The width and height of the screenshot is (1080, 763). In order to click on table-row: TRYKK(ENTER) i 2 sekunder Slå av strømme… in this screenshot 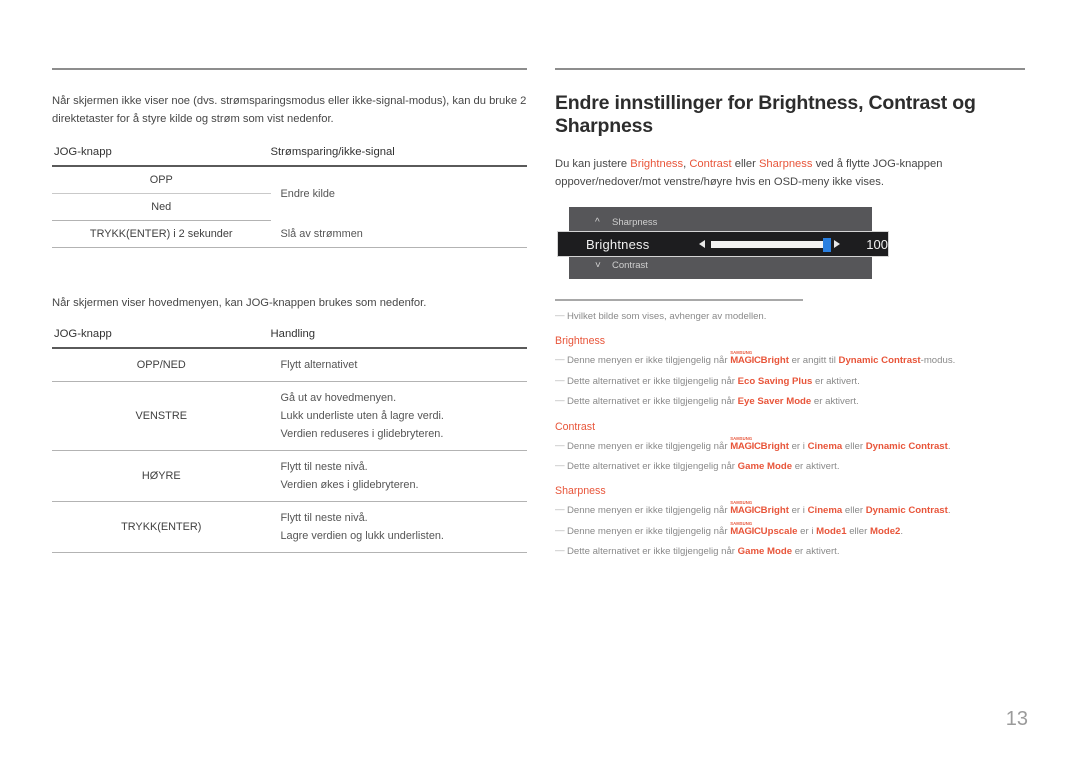, I will do `click(289, 234)`.